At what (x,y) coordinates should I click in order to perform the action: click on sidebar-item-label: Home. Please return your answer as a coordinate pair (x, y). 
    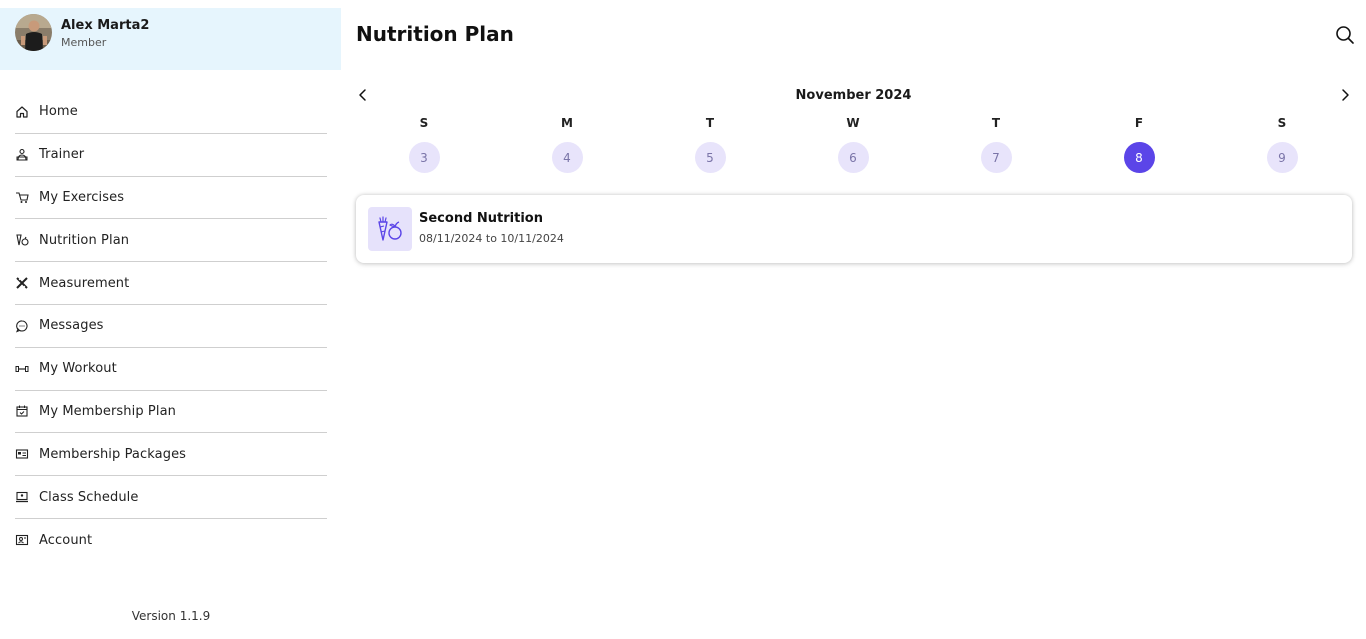
    Looking at the image, I should click on (58, 112).